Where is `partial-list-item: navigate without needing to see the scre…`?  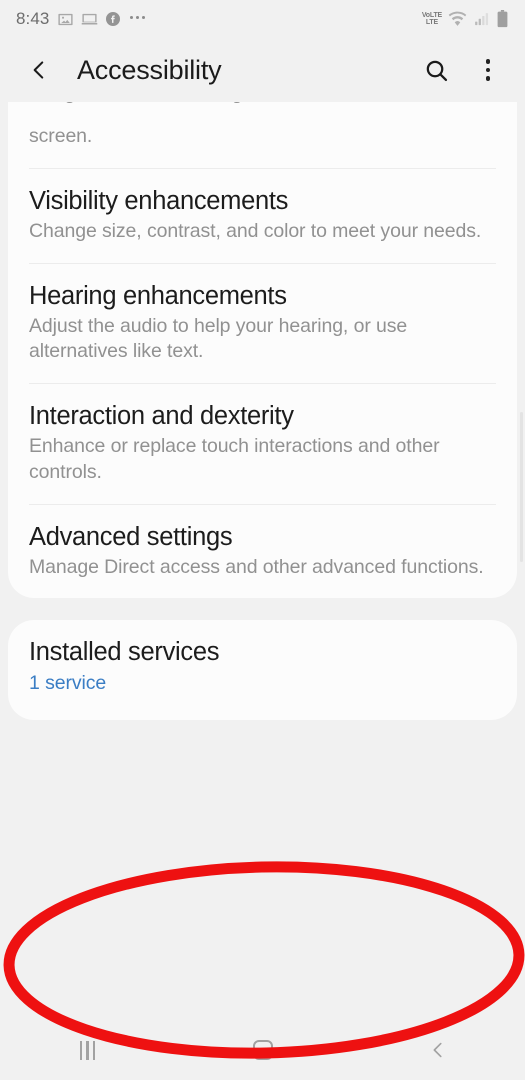 partial-list-item: navigate without needing to see the scre… is located at coordinates (262, 135).